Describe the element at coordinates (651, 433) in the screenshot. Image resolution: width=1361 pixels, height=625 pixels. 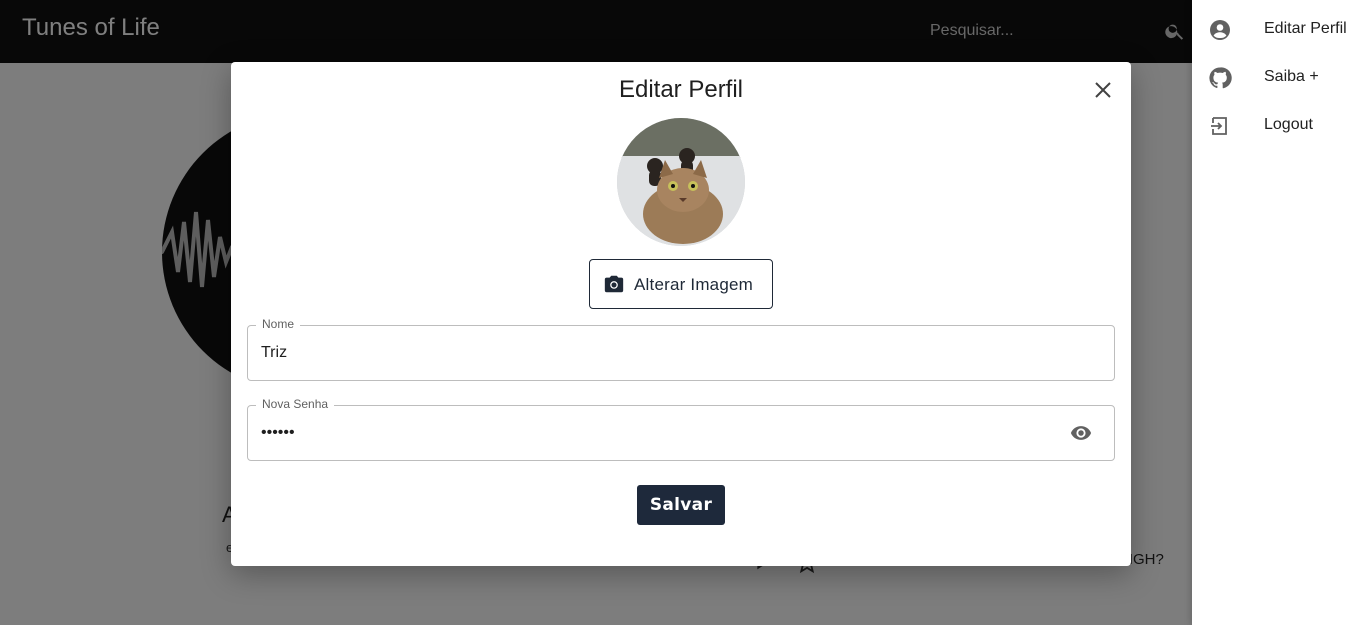
I see `password-input` at that location.